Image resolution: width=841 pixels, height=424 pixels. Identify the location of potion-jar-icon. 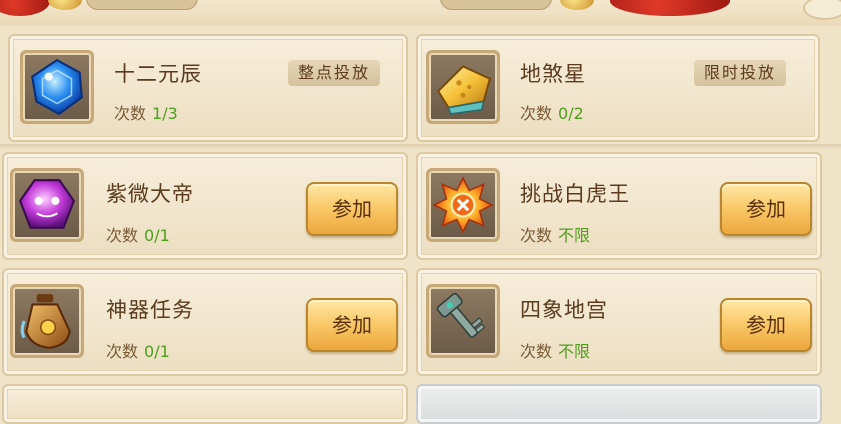
(45, 321).